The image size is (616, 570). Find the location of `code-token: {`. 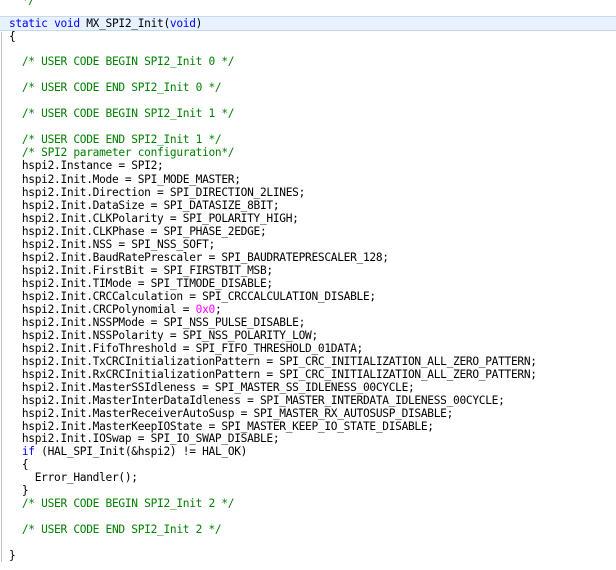

code-token: { is located at coordinates (19, 464).